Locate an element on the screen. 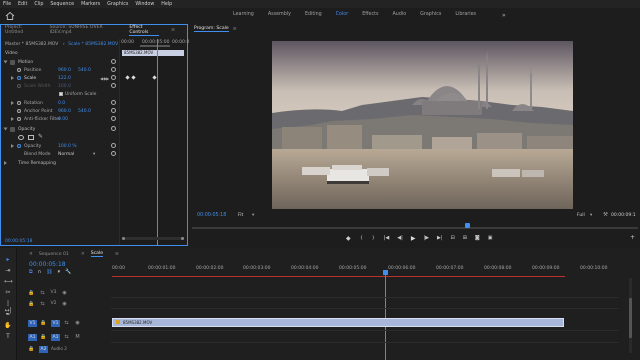 This screenshot has width=640, height=360. anchor-x-value: 960.0 is located at coordinates (64, 111).